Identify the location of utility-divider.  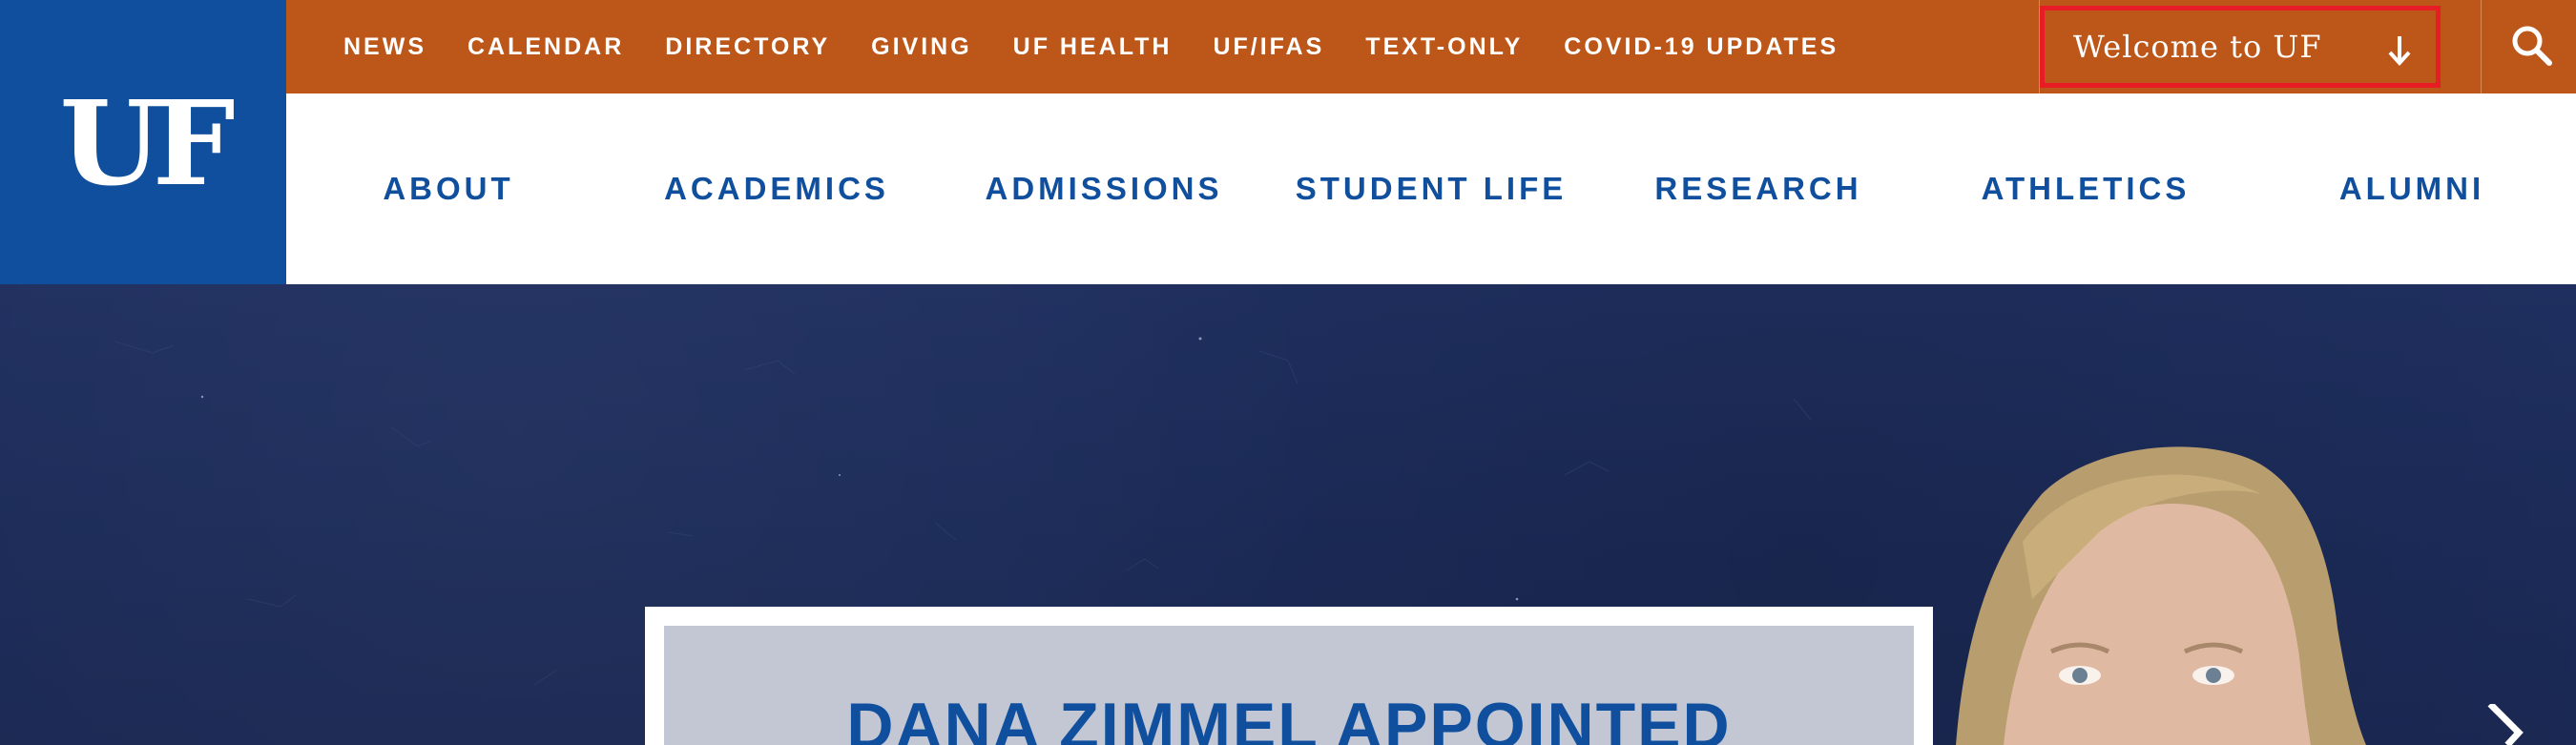
(2481, 46).